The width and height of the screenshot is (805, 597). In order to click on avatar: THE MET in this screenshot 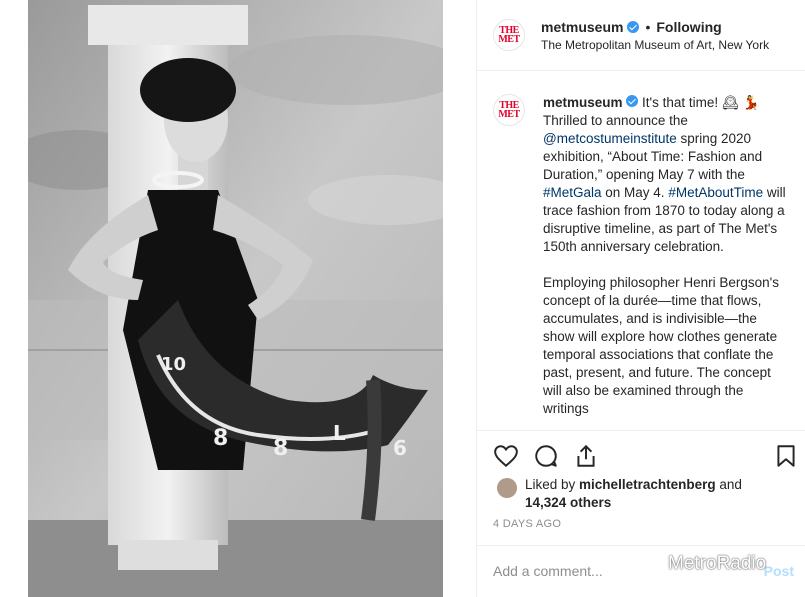, I will do `click(509, 35)`.